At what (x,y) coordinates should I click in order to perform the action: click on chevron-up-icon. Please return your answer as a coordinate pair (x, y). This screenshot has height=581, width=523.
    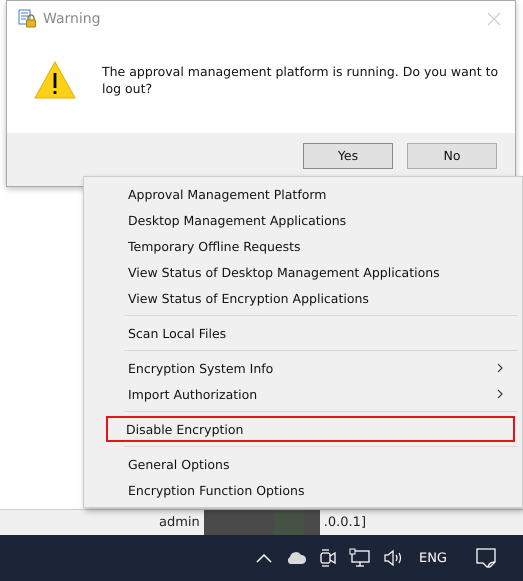
    Looking at the image, I should click on (263, 558).